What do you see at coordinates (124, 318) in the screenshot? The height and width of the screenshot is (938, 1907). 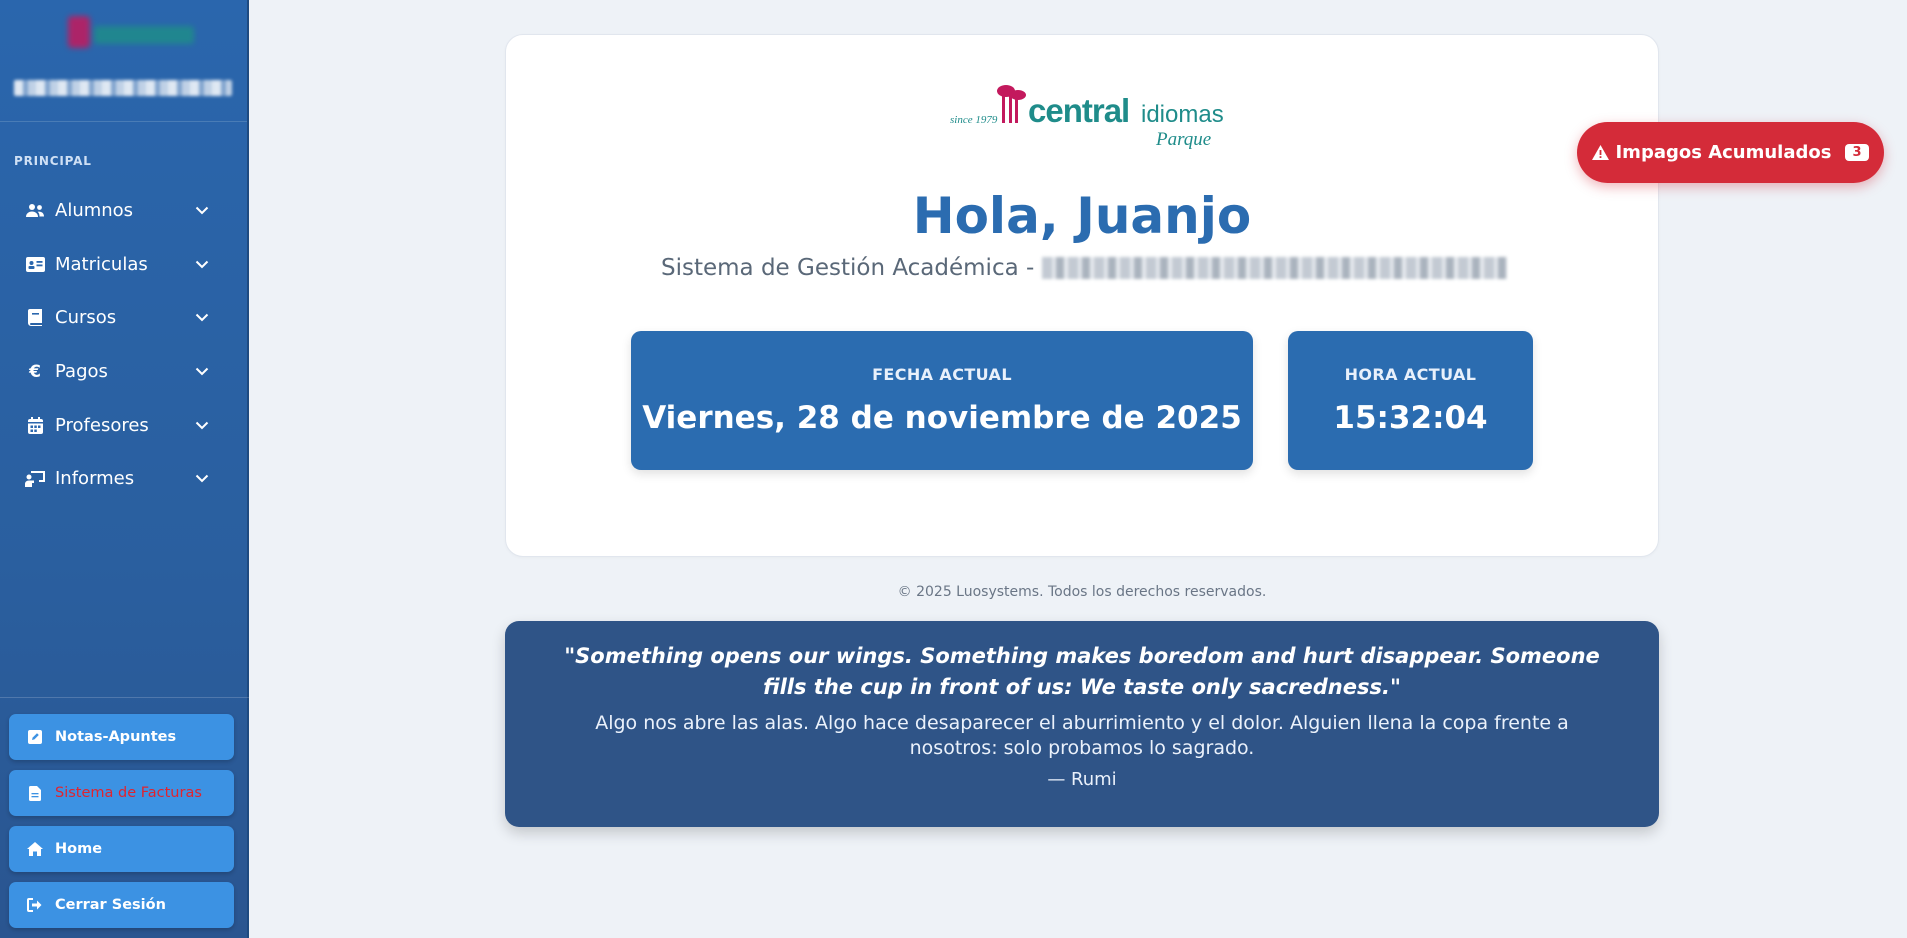 I see `sidebar-item-cursos: Cursos` at bounding box center [124, 318].